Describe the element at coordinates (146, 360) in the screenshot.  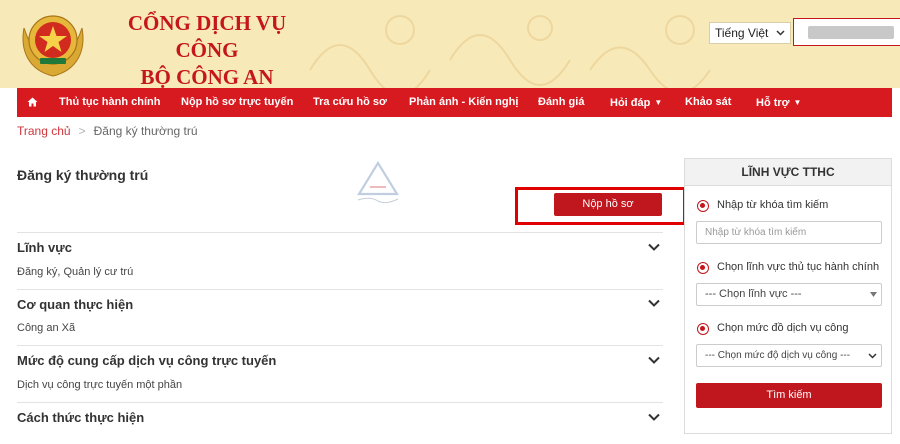
I see `section-title-muc-do: Mức độ cung cấp dịch vụ công trực tuyến` at that location.